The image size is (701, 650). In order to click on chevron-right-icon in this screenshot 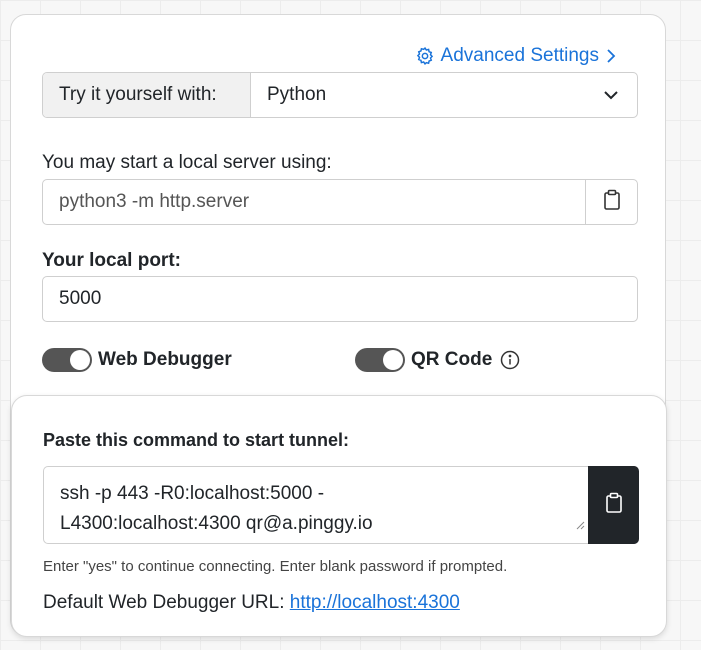, I will do `click(611, 56)`.